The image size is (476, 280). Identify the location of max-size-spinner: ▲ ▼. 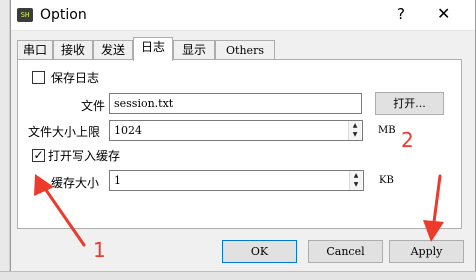
(354, 130).